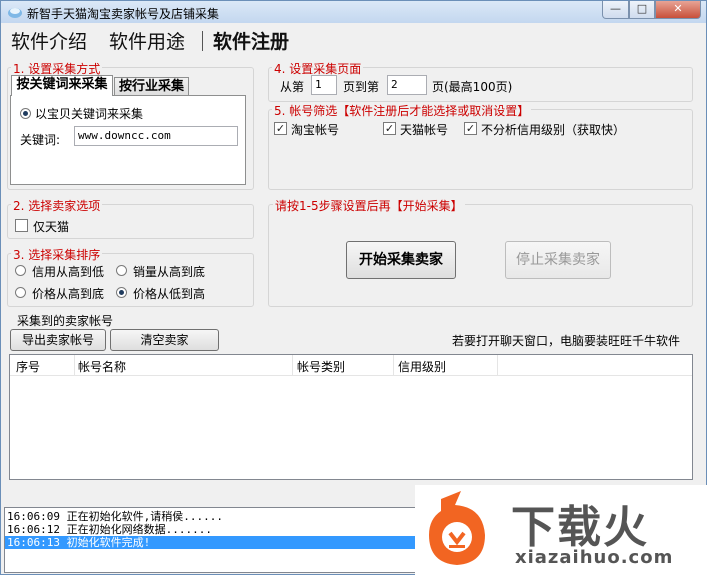 This screenshot has height=576, width=707. I want to click on page-from-input: 1, so click(324, 85).